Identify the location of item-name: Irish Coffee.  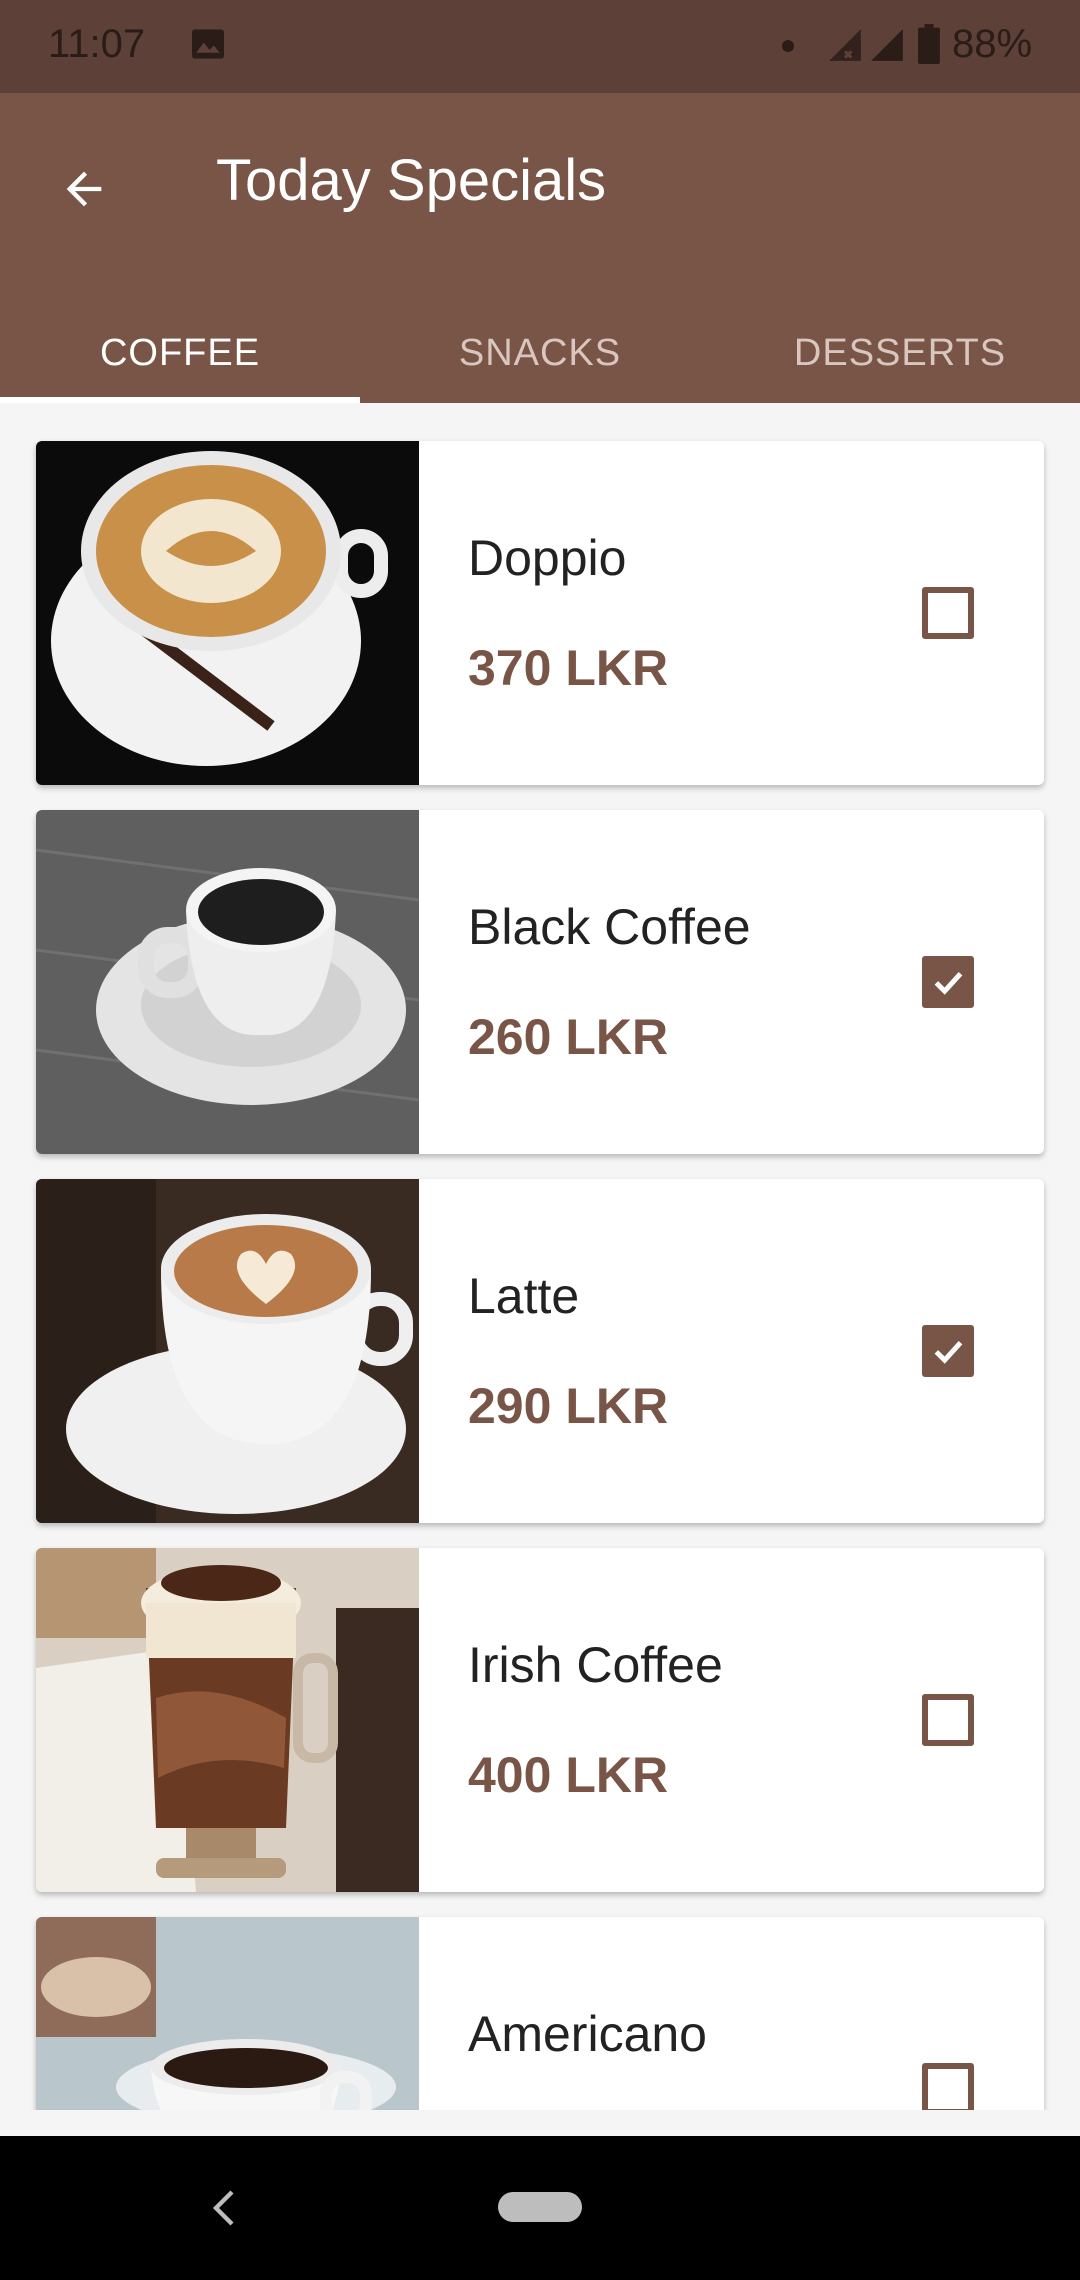
(595, 1665).